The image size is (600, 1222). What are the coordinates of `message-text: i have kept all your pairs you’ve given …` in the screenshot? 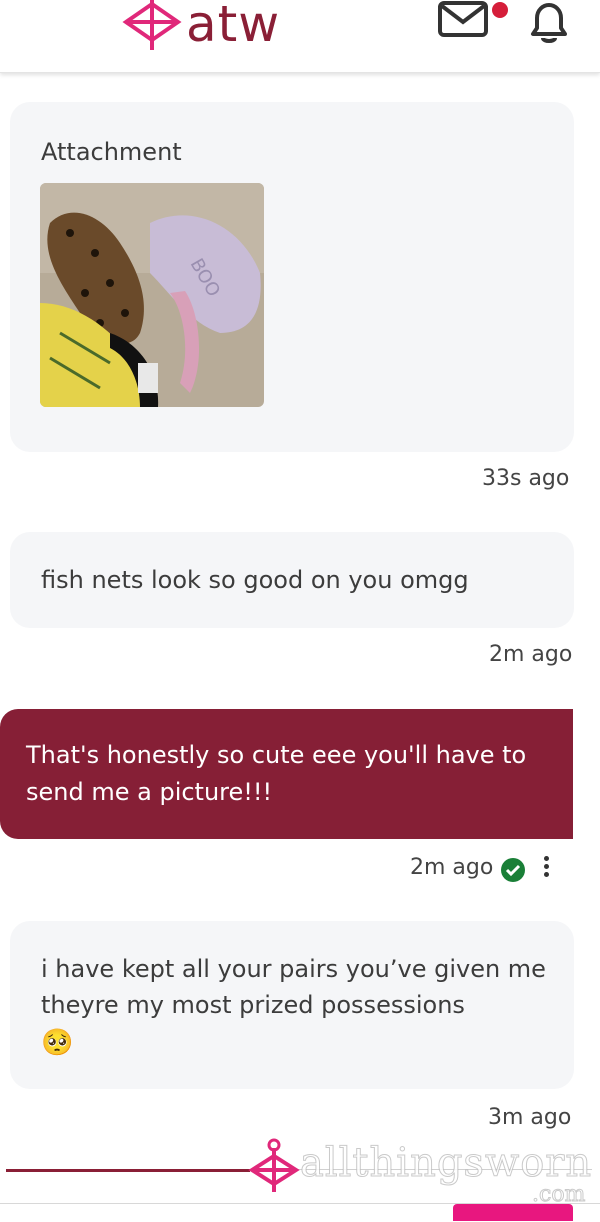 It's located at (293, 987).